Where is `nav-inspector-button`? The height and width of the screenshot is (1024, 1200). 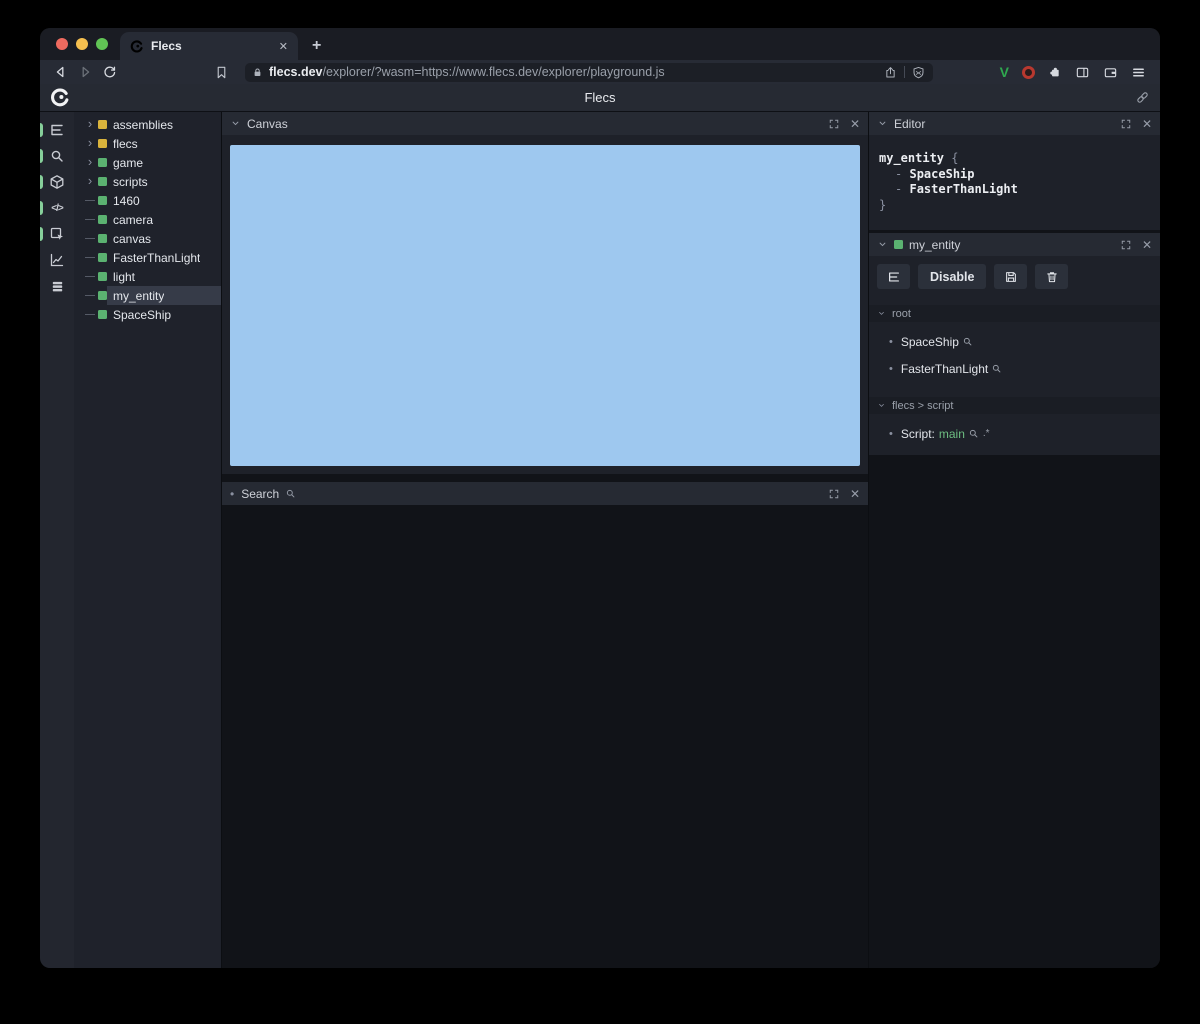
nav-inspector-button is located at coordinates (57, 234).